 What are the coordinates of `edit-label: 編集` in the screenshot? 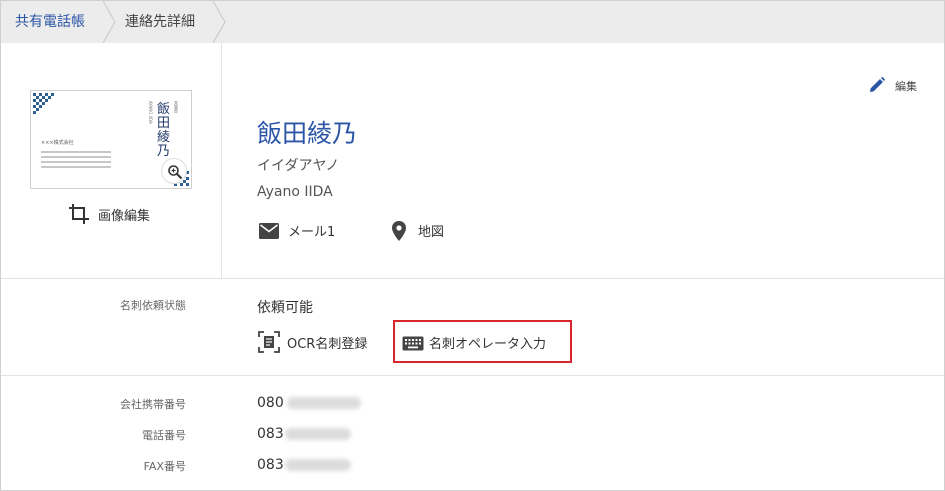 It's located at (906, 86).